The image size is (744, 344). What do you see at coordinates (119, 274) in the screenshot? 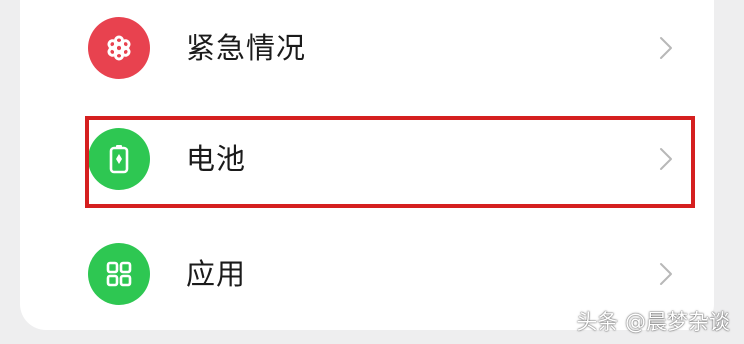
I see `apps-grid-icon` at bounding box center [119, 274].